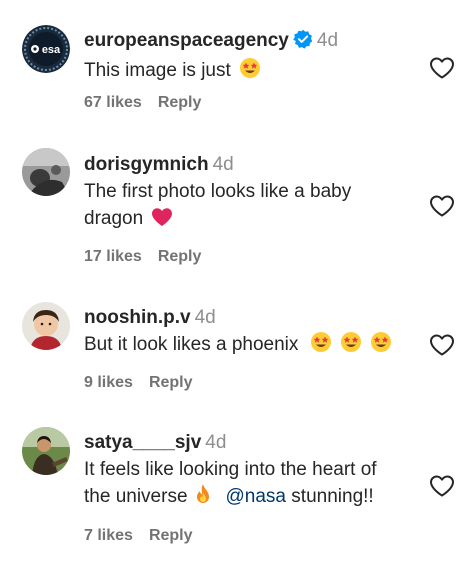 This screenshot has width=473, height=564. I want to click on comment-text: But it look likes a phoenix, so click(191, 344).